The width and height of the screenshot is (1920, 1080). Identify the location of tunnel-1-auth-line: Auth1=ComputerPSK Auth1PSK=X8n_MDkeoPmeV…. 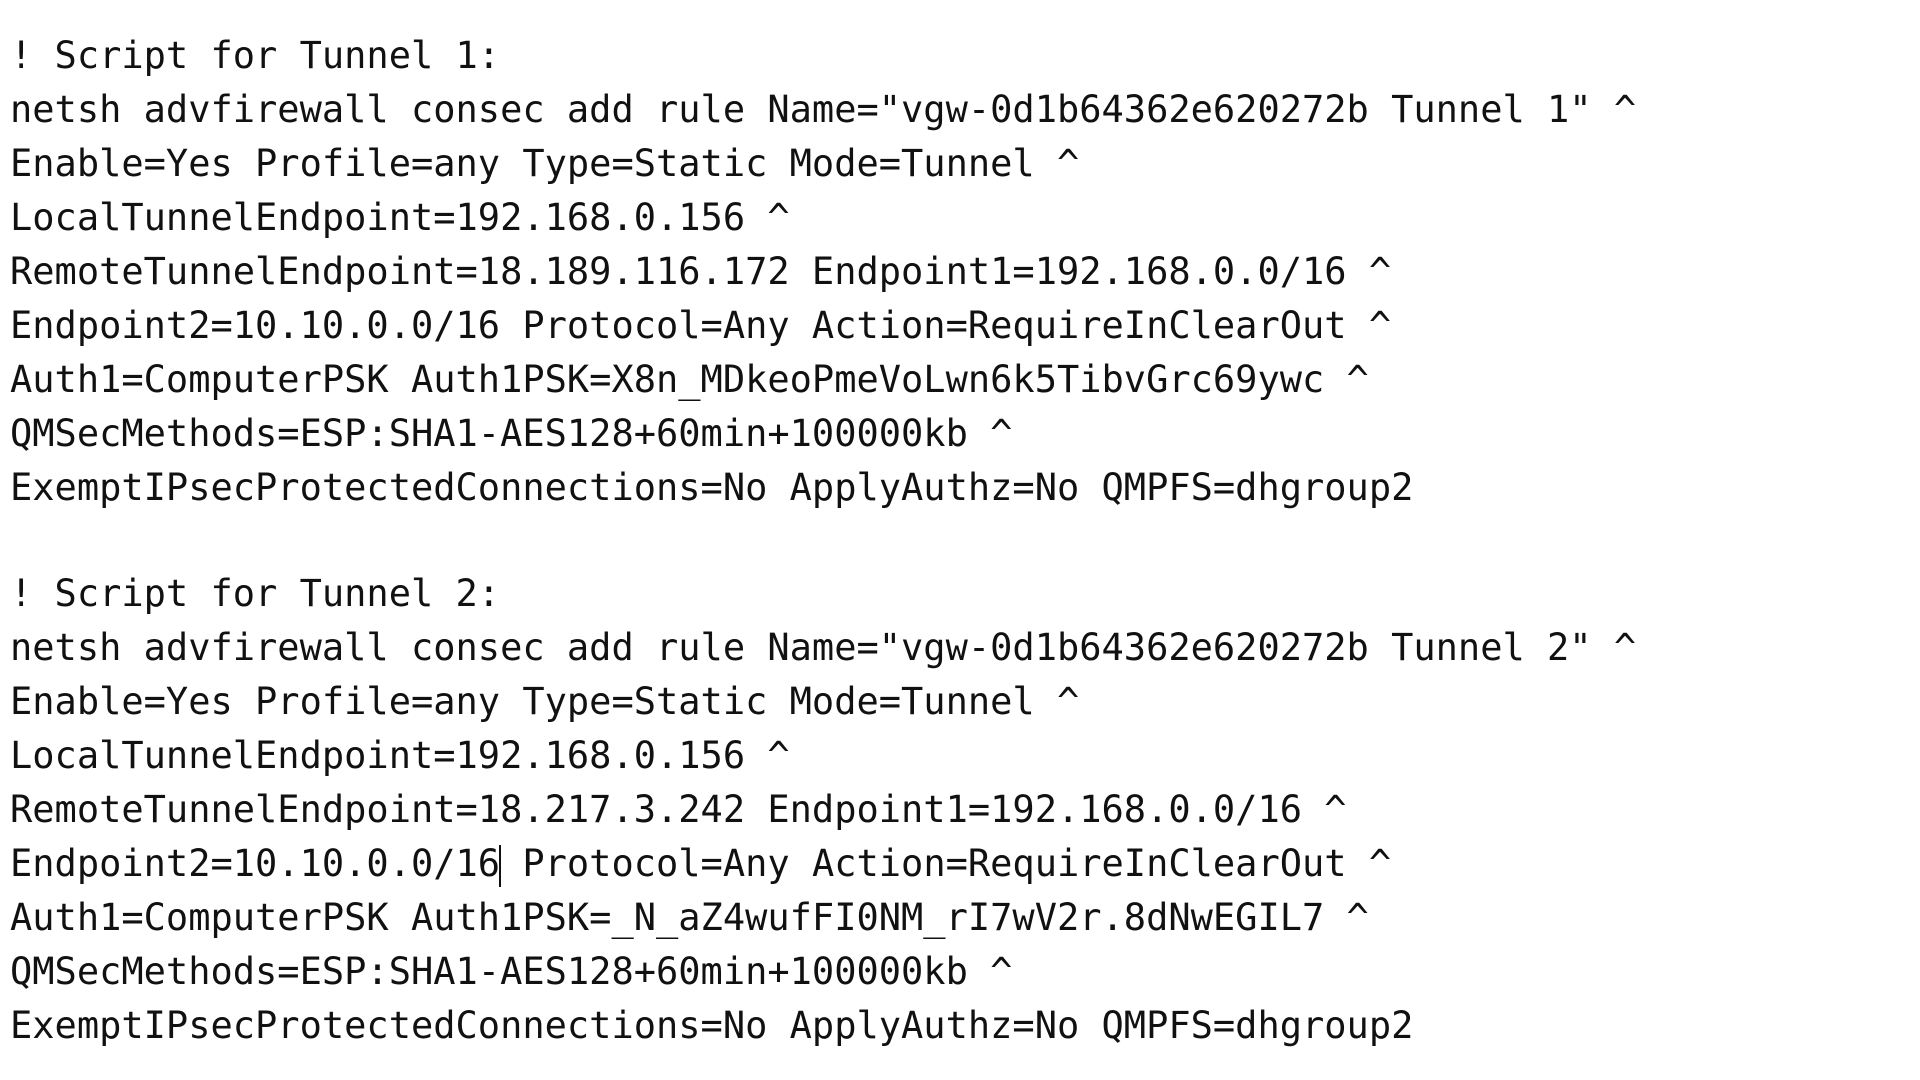
(689, 379).